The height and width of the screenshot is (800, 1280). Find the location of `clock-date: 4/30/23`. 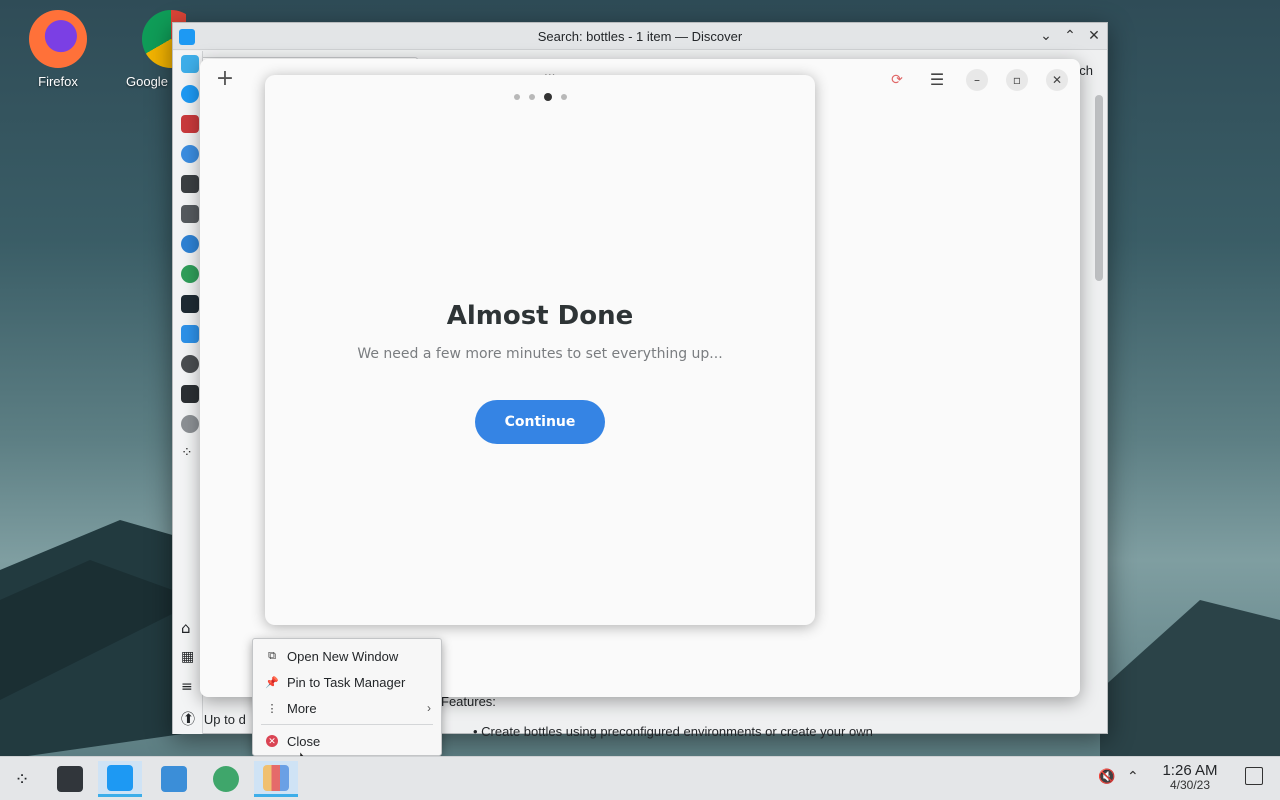

clock-date: 4/30/23 is located at coordinates (1190, 785).